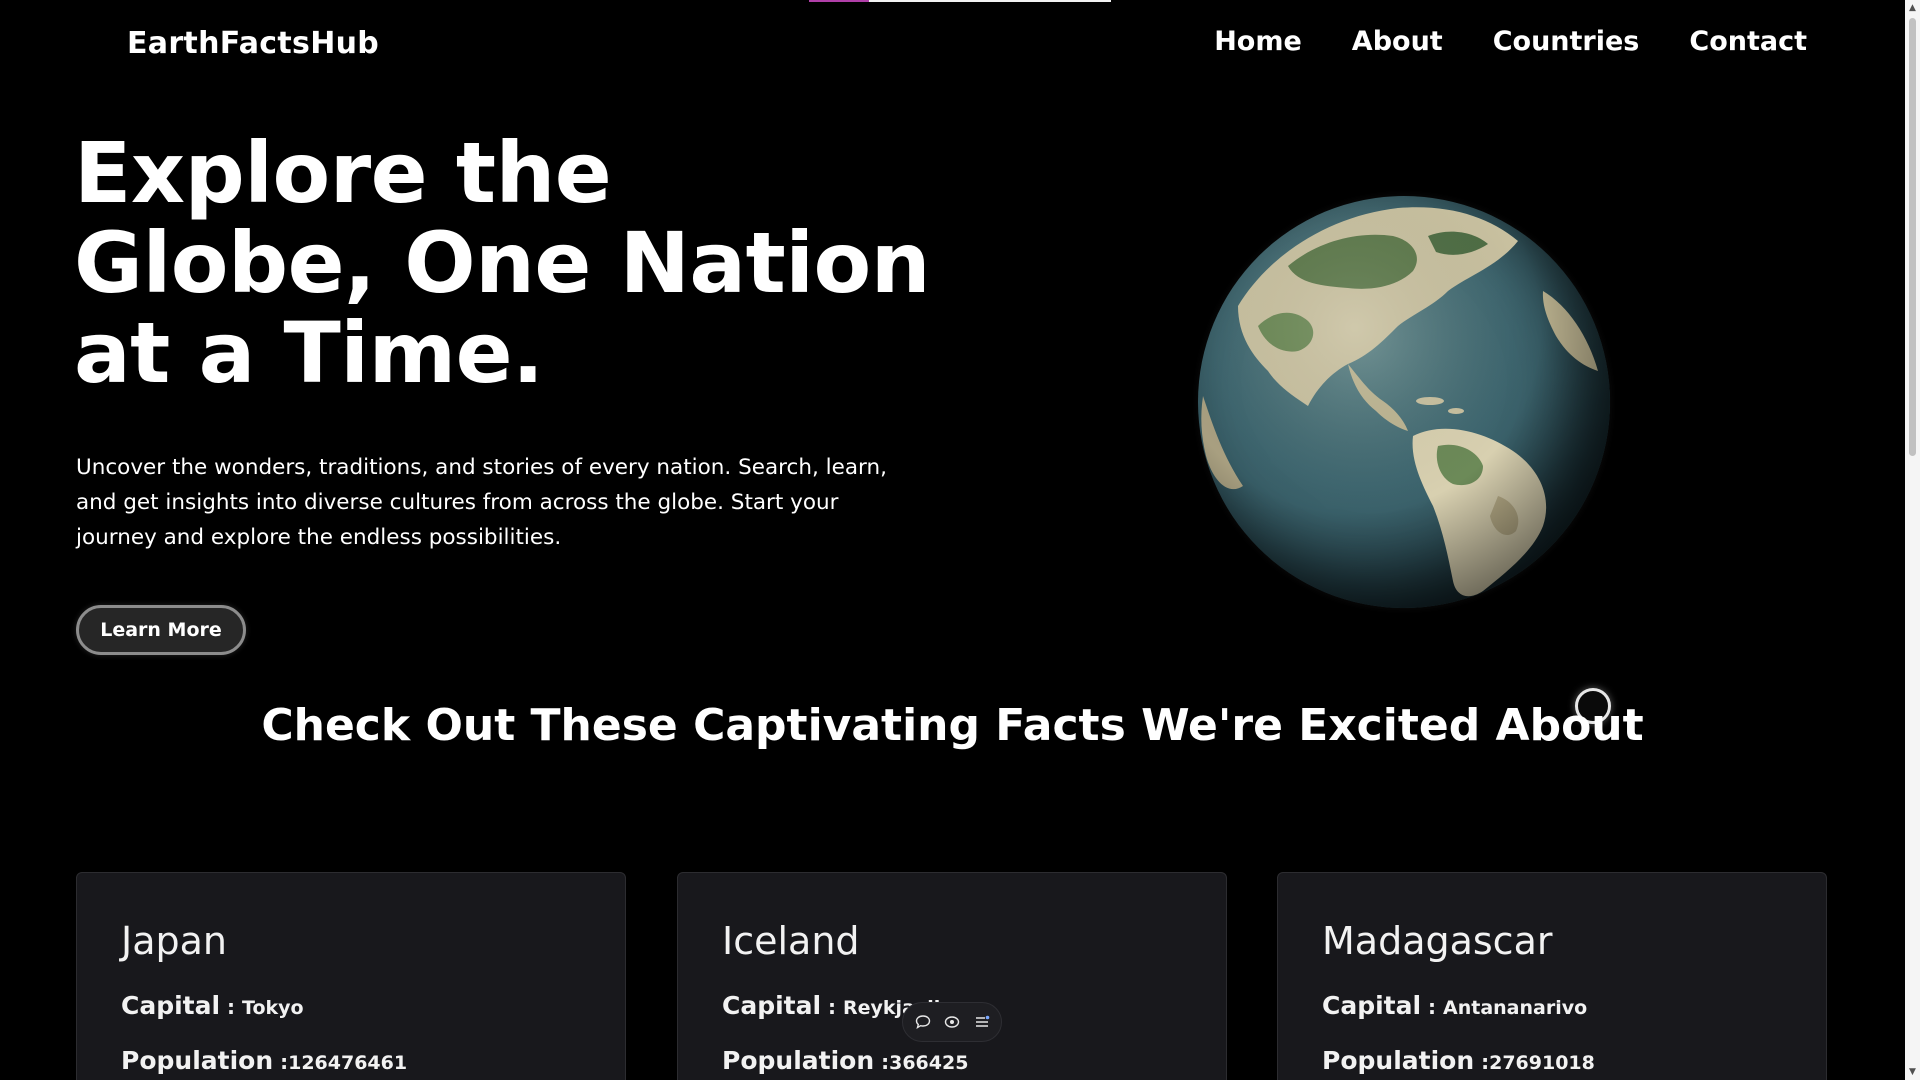 Image resolution: width=1920 pixels, height=1080 pixels. What do you see at coordinates (1515, 1008) in the screenshot?
I see `capital-value: Antananarivo` at bounding box center [1515, 1008].